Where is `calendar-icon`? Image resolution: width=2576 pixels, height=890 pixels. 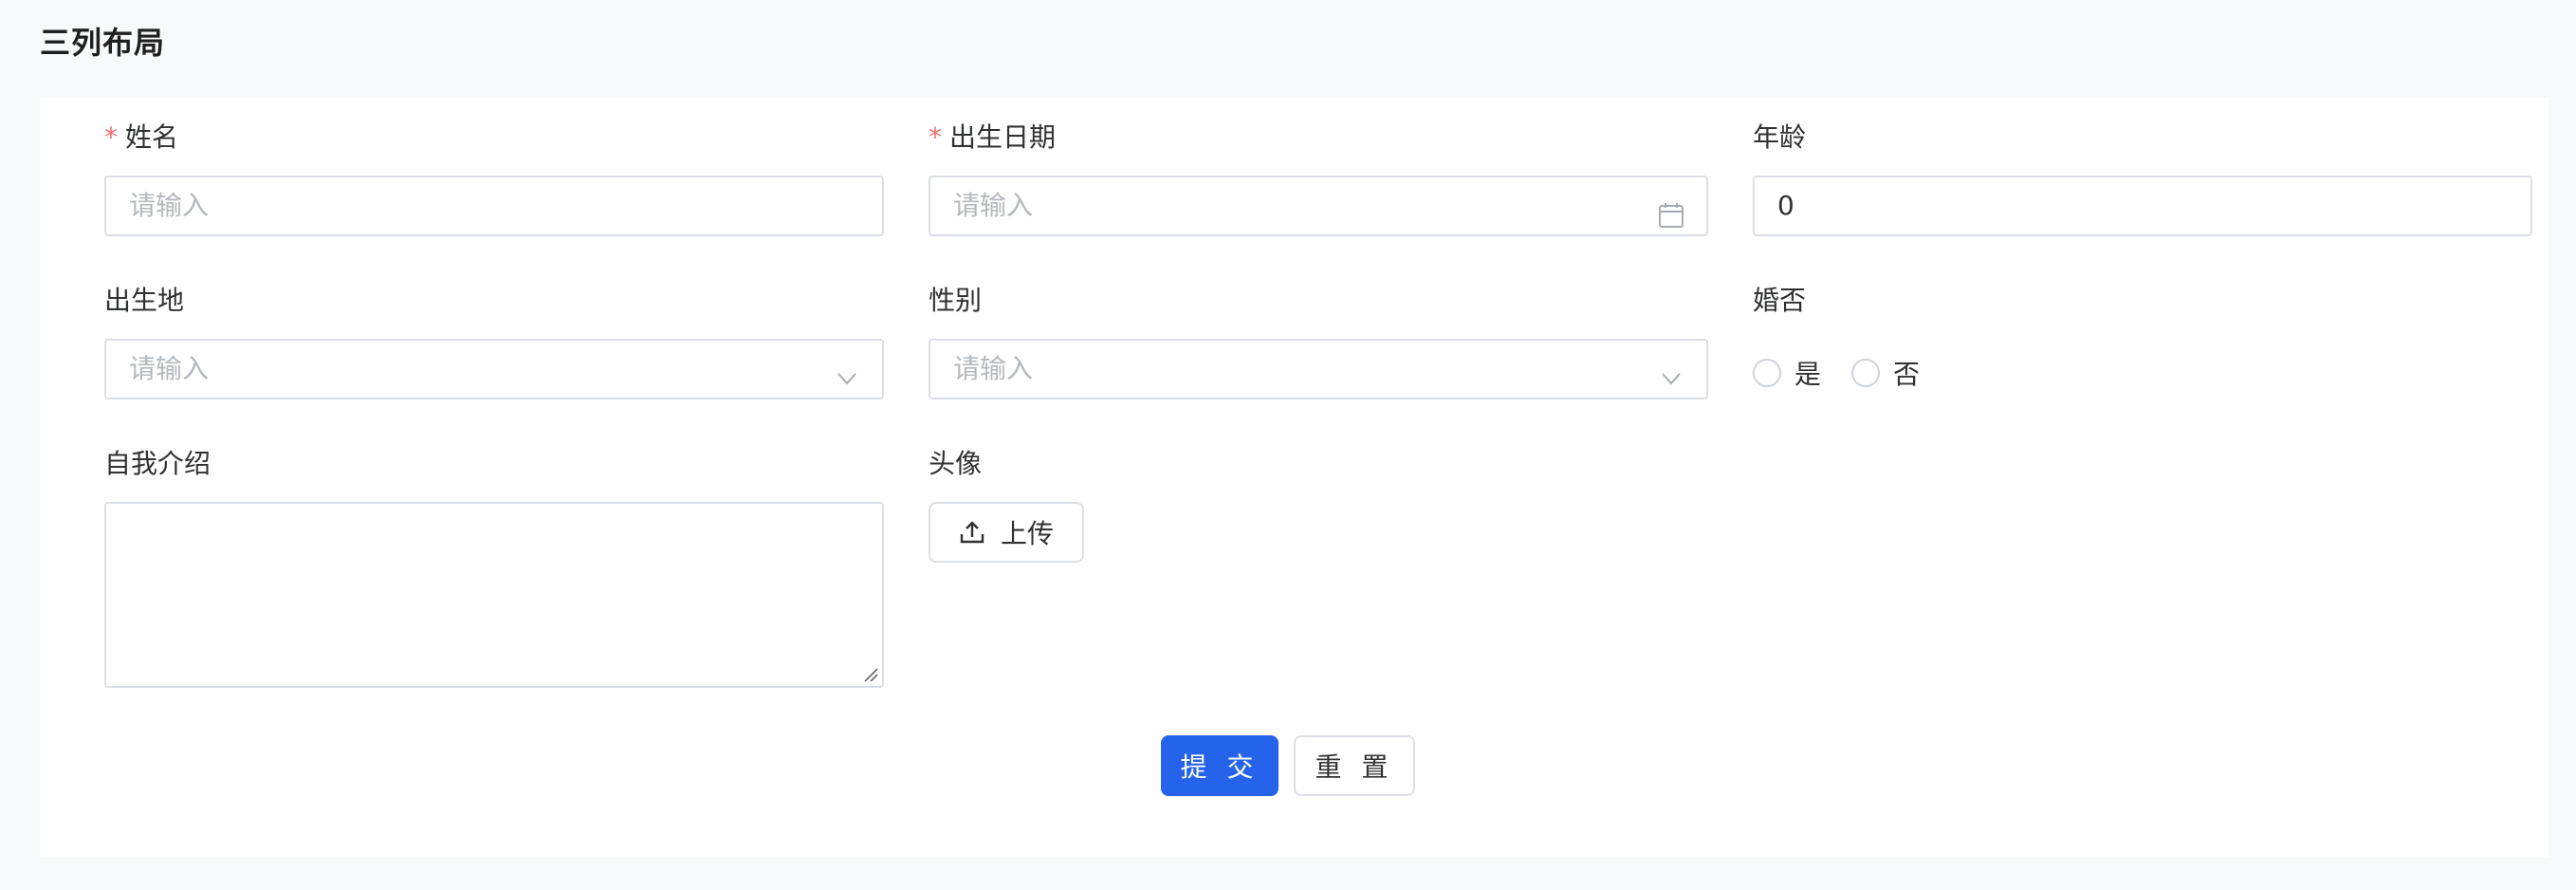
calendar-icon is located at coordinates (1671, 211).